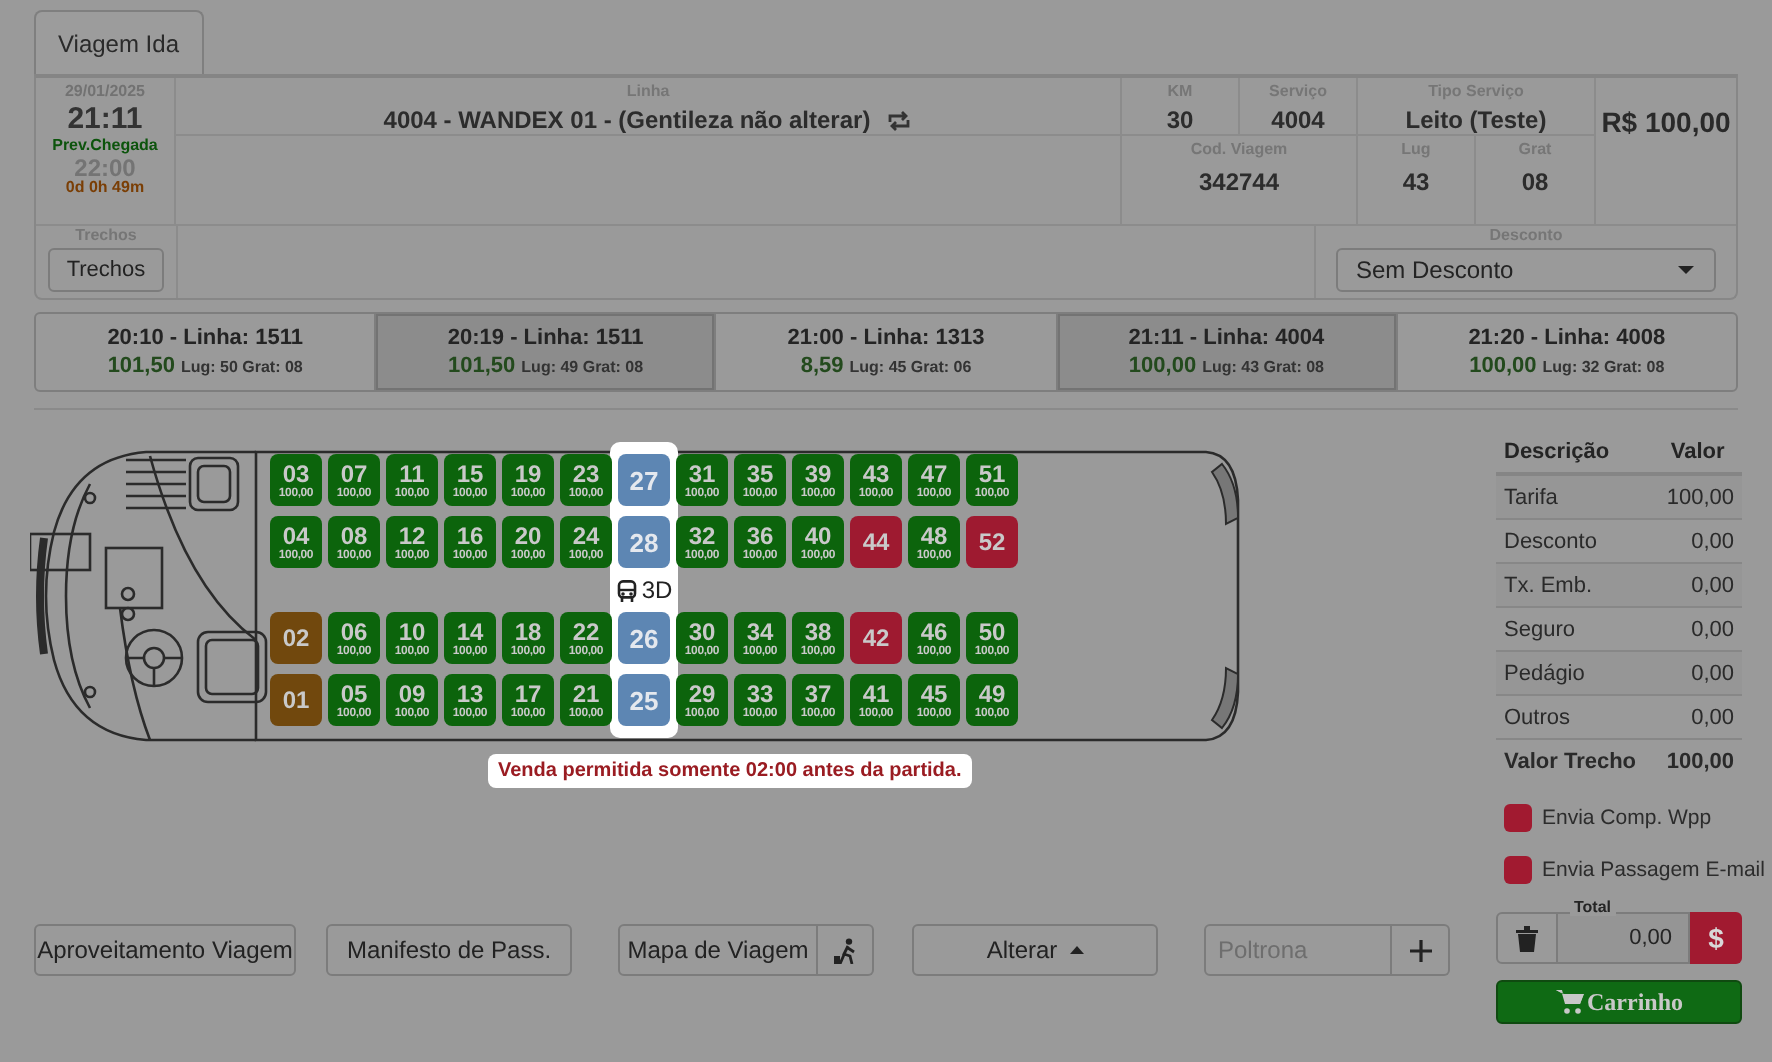 The width and height of the screenshot is (1772, 1062). What do you see at coordinates (1569, 1002) in the screenshot?
I see `cart-icon` at bounding box center [1569, 1002].